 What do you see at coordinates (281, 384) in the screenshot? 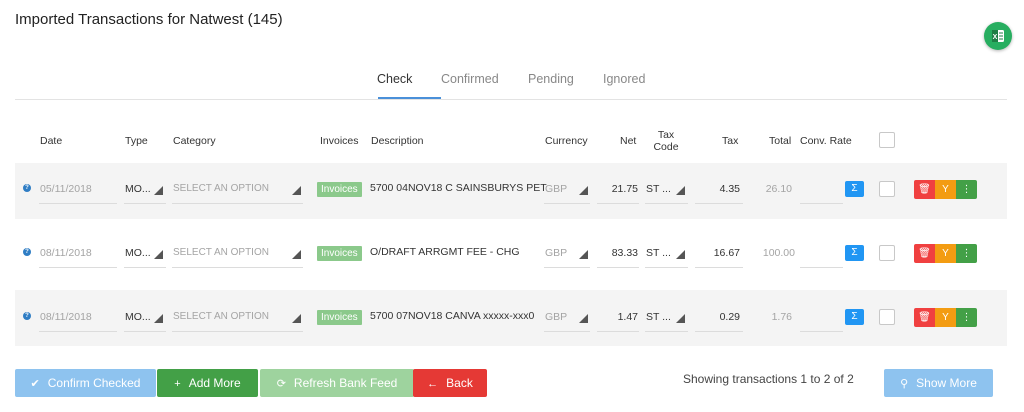
I see `refresh-icon: ⟳` at bounding box center [281, 384].